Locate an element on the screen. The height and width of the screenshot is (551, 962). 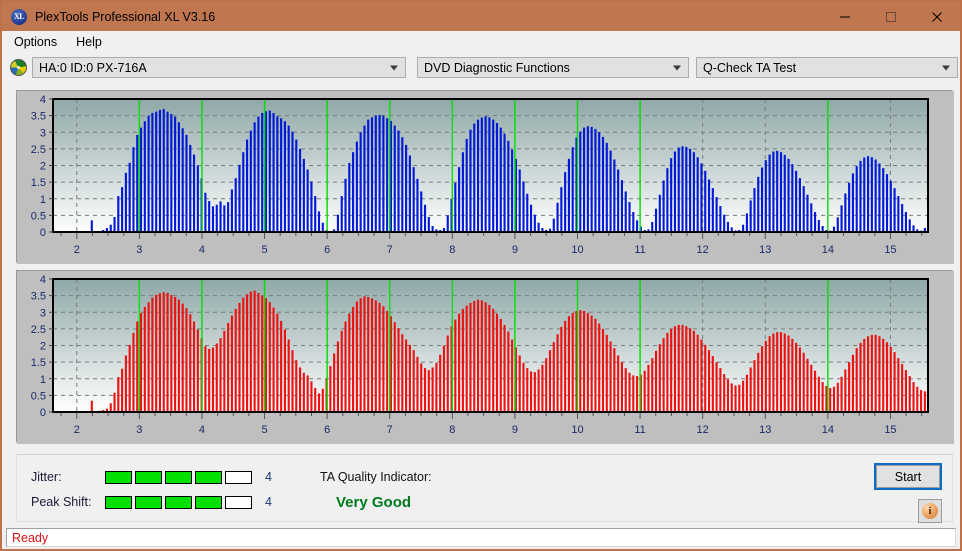
ta-quality-label: TA Quality Indicator: is located at coordinates (376, 477).